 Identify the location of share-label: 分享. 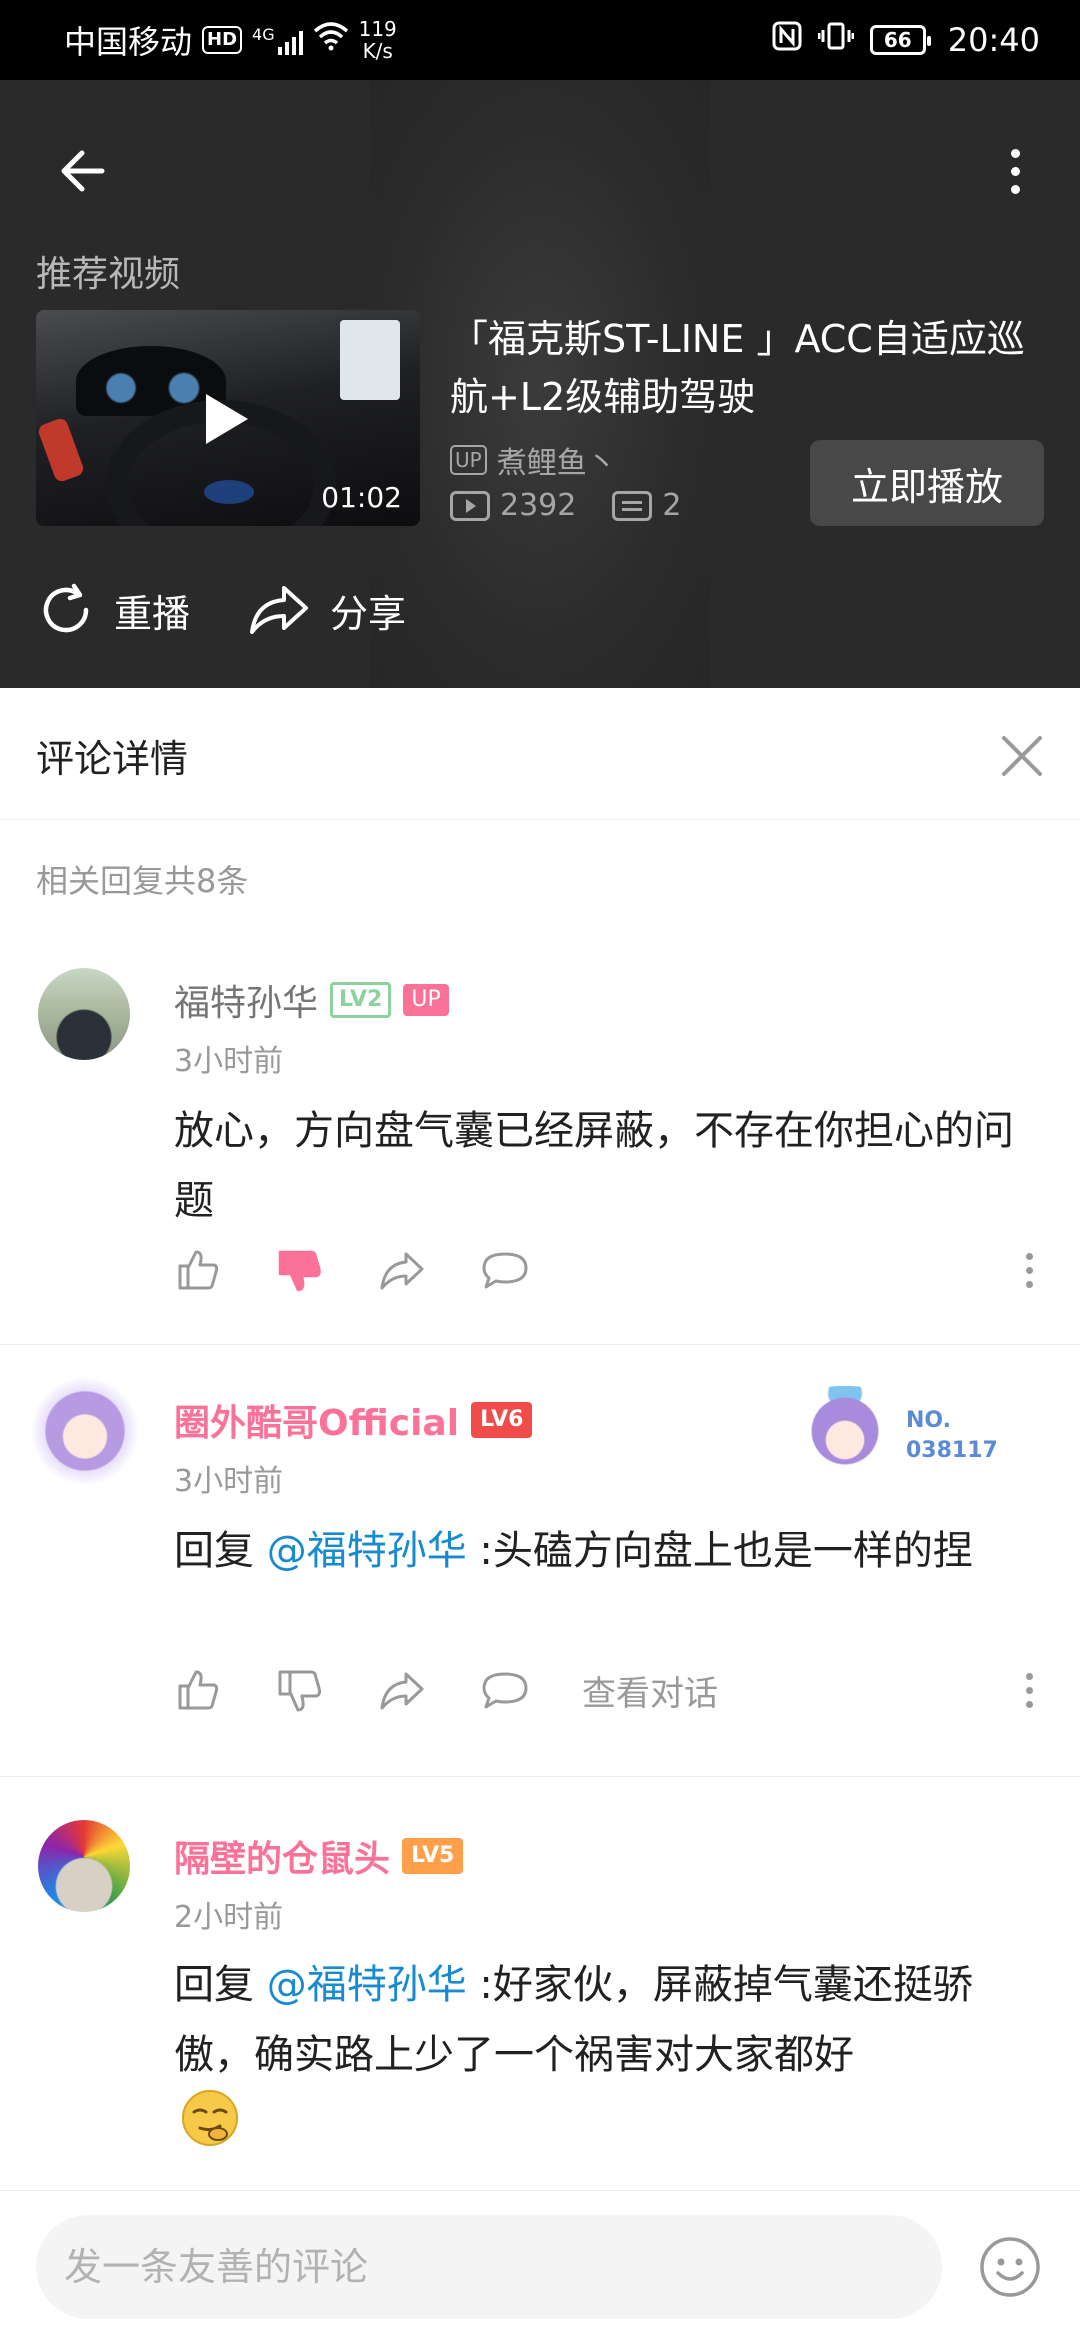
(368, 613).